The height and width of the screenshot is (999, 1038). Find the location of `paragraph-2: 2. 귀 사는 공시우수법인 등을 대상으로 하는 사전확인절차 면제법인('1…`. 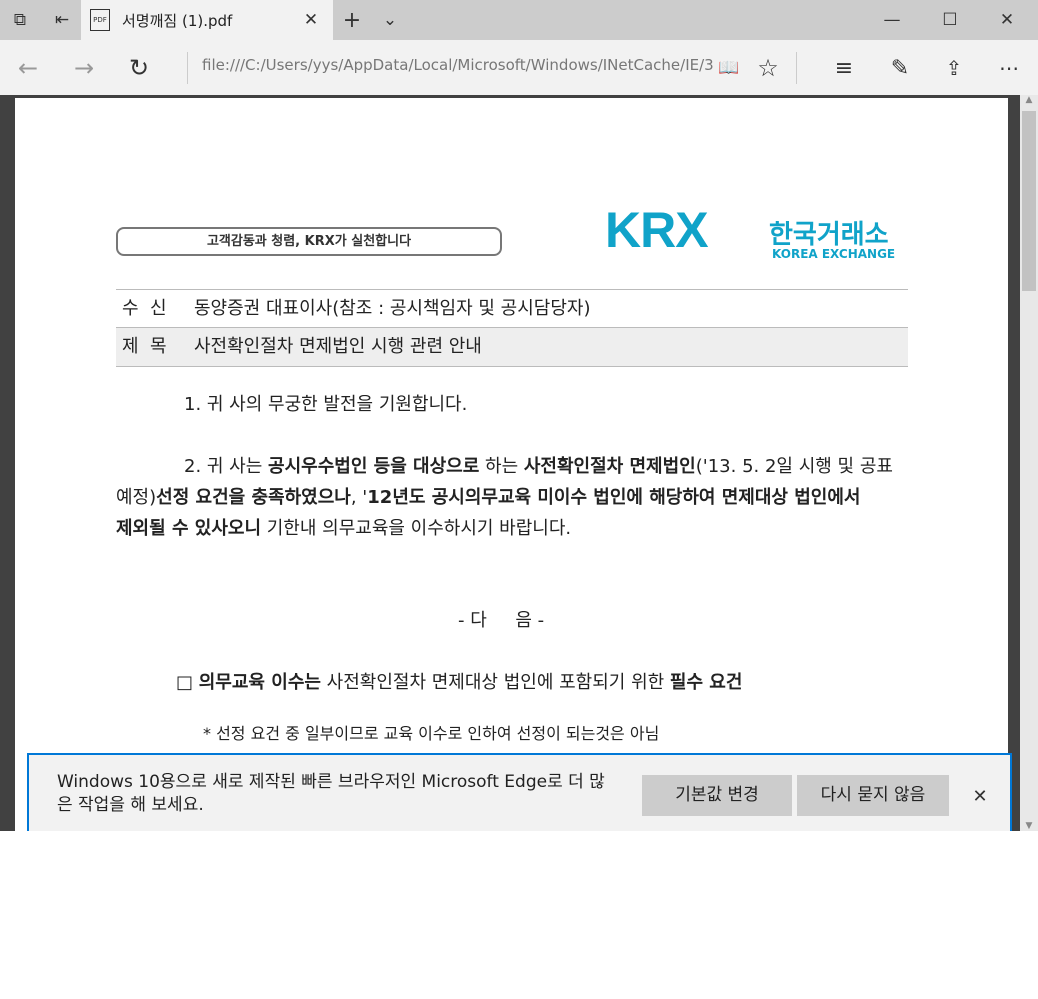

paragraph-2: 2. 귀 사는 공시우수법인 등을 대상으로 하는 사전확인절차 면제법인('1… is located at coordinates (513, 497).